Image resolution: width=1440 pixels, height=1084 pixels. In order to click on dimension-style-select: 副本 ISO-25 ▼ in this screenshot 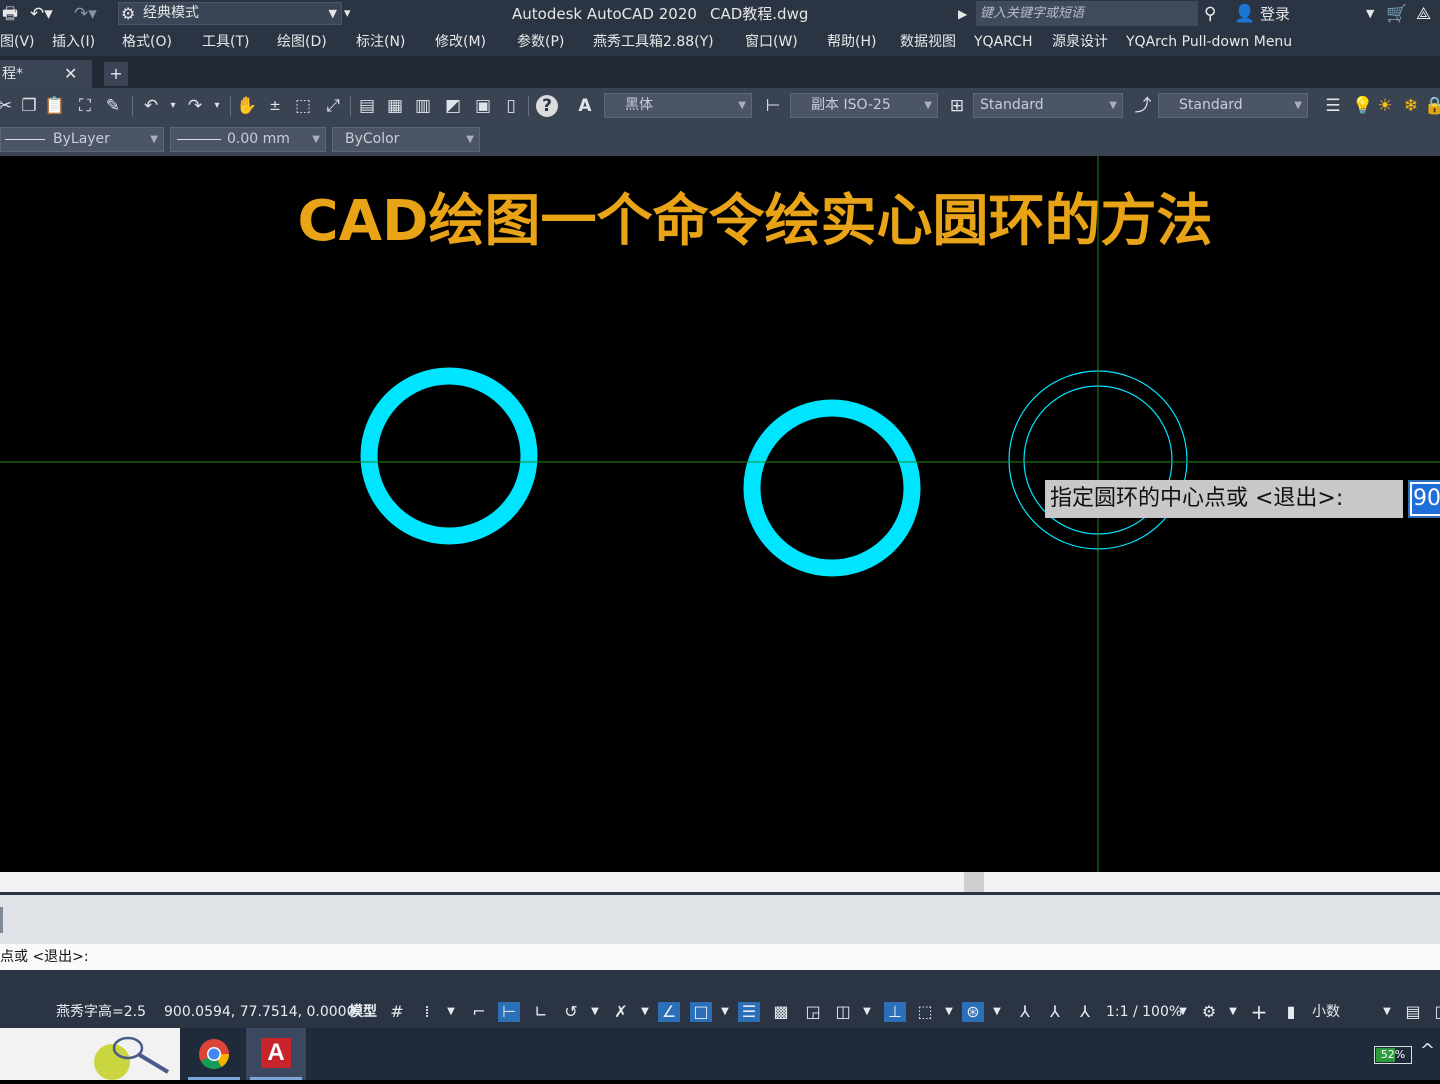, I will do `click(864, 105)`.